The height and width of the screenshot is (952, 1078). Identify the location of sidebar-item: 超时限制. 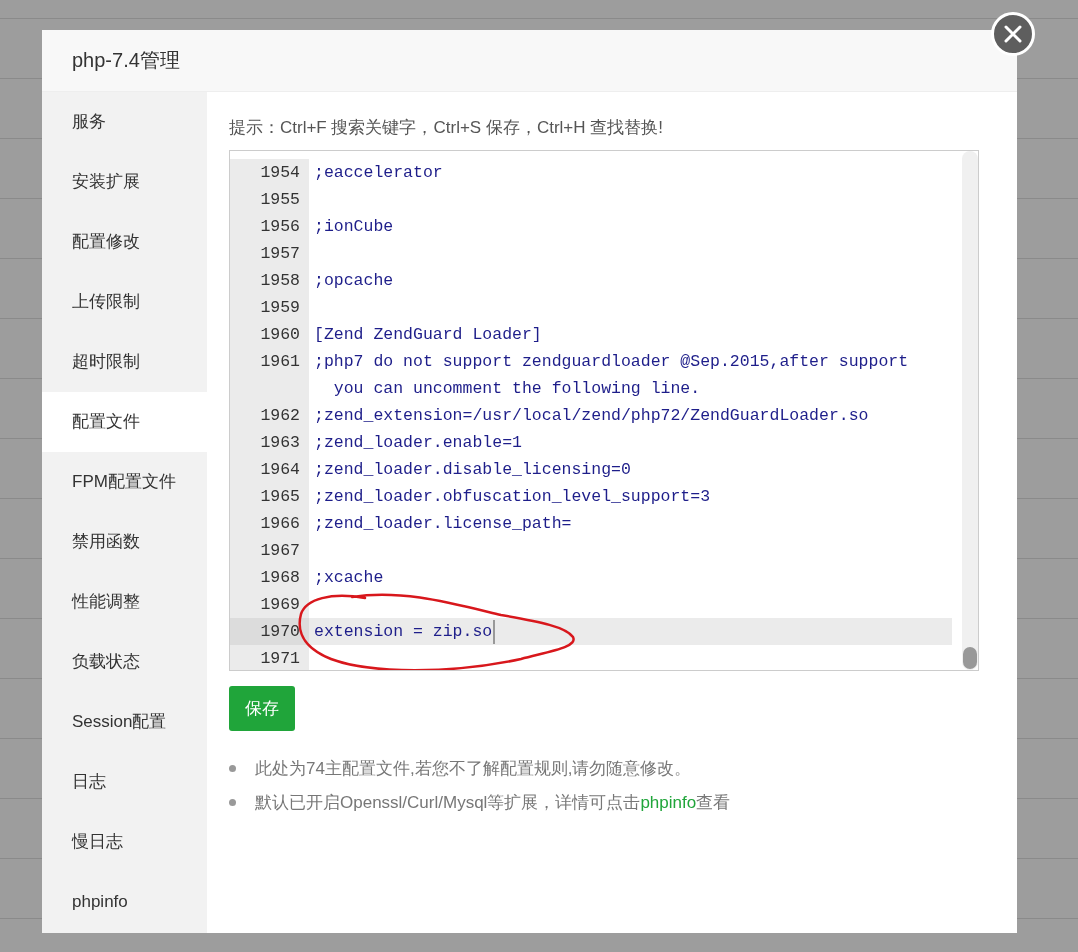
(124, 362).